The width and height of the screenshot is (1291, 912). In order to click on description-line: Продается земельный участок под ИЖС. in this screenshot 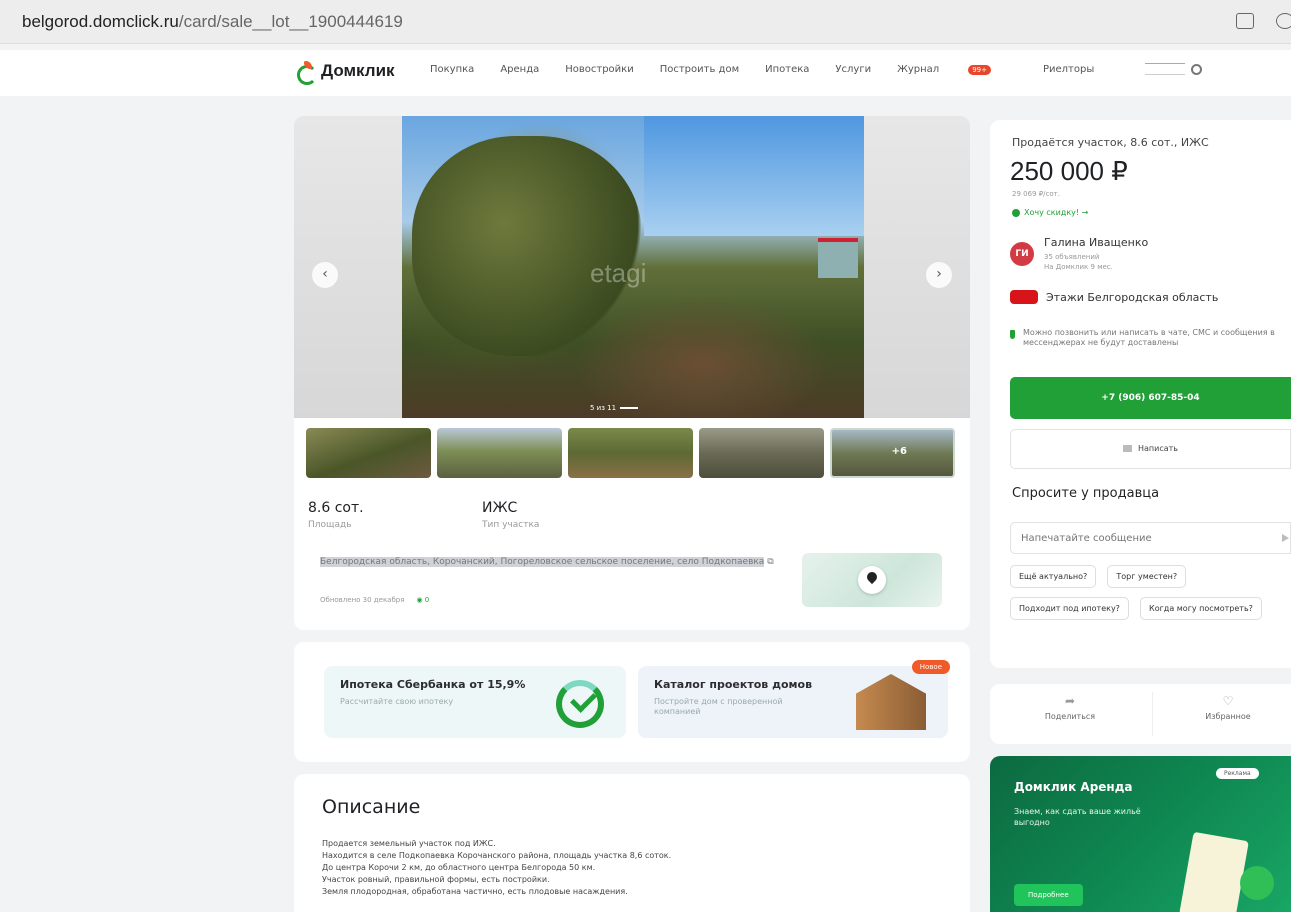, I will do `click(409, 843)`.